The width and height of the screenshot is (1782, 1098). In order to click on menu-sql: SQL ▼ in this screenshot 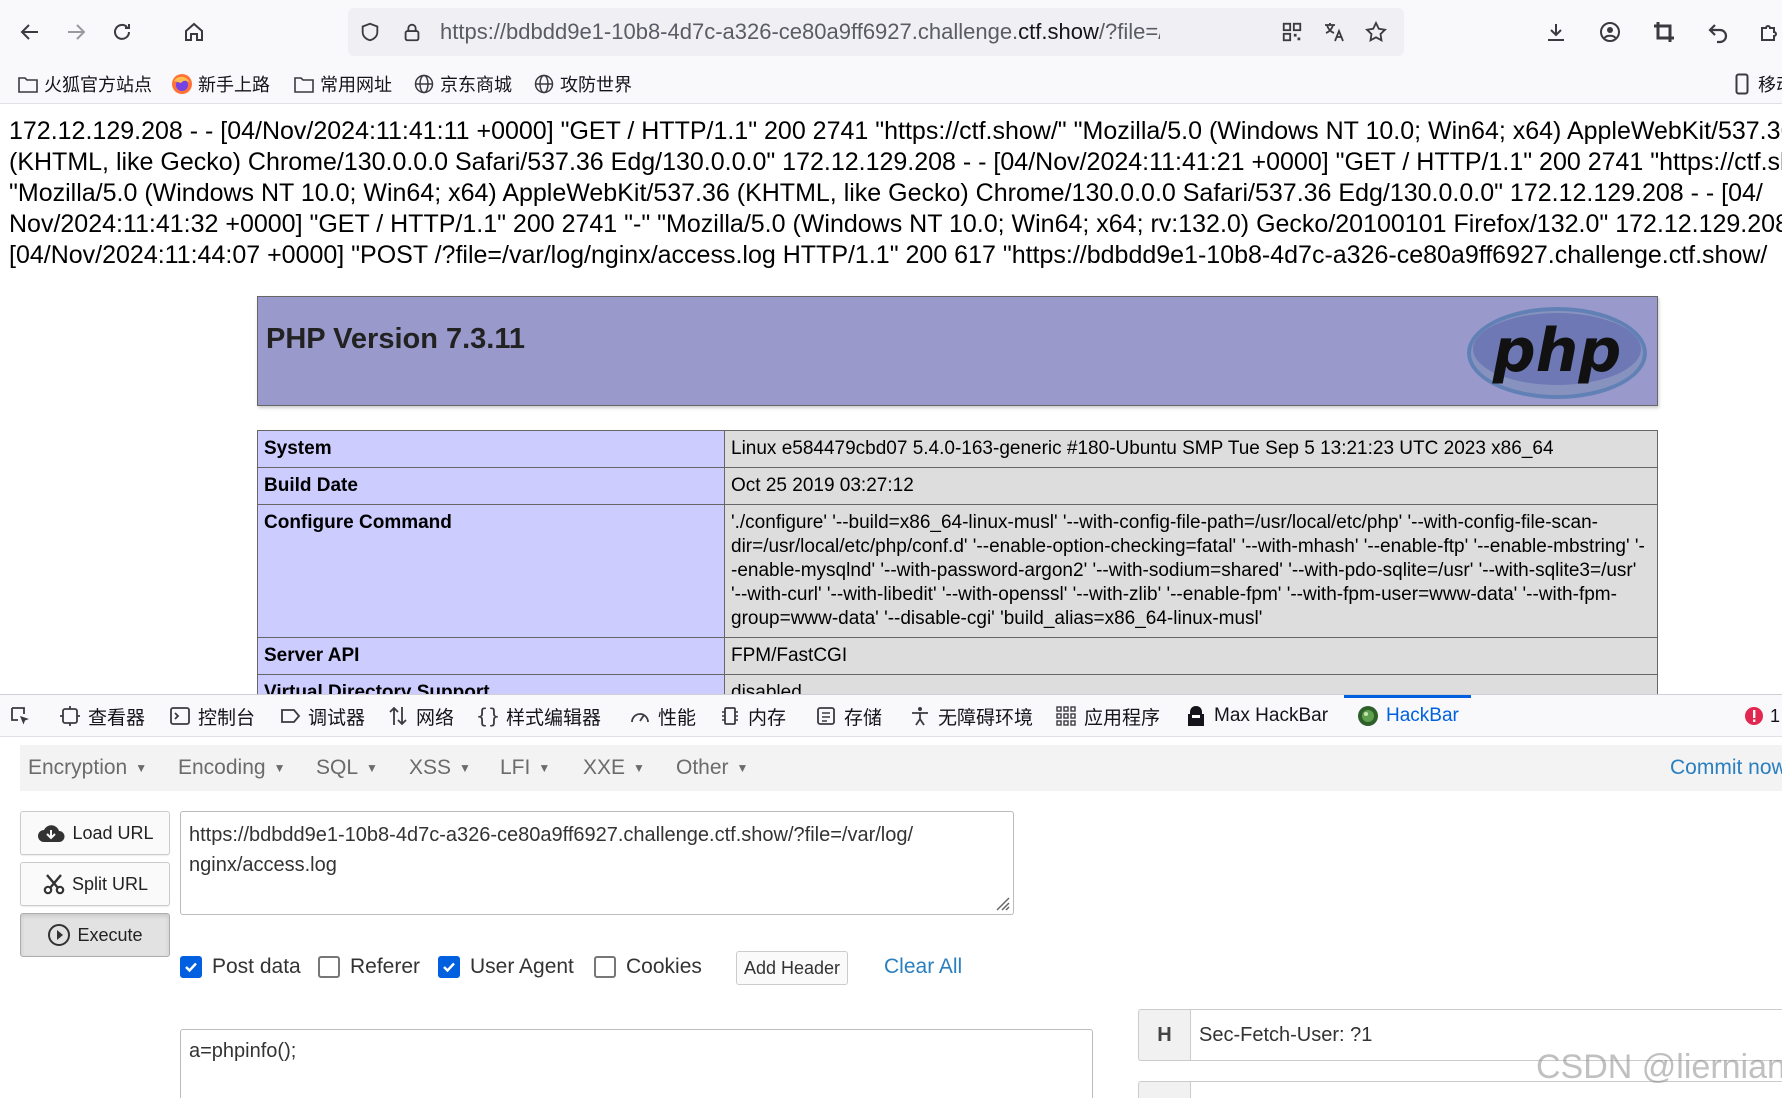, I will do `click(347, 768)`.